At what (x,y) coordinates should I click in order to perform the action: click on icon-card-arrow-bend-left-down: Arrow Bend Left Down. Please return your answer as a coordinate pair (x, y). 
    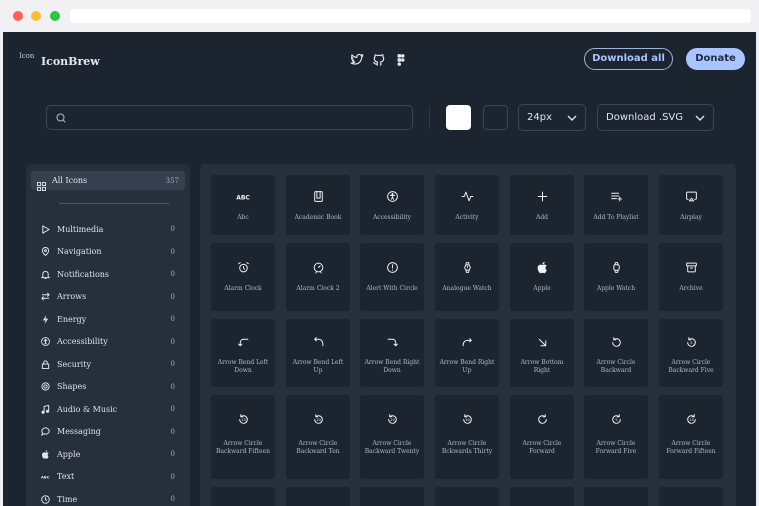
    Looking at the image, I should click on (243, 353).